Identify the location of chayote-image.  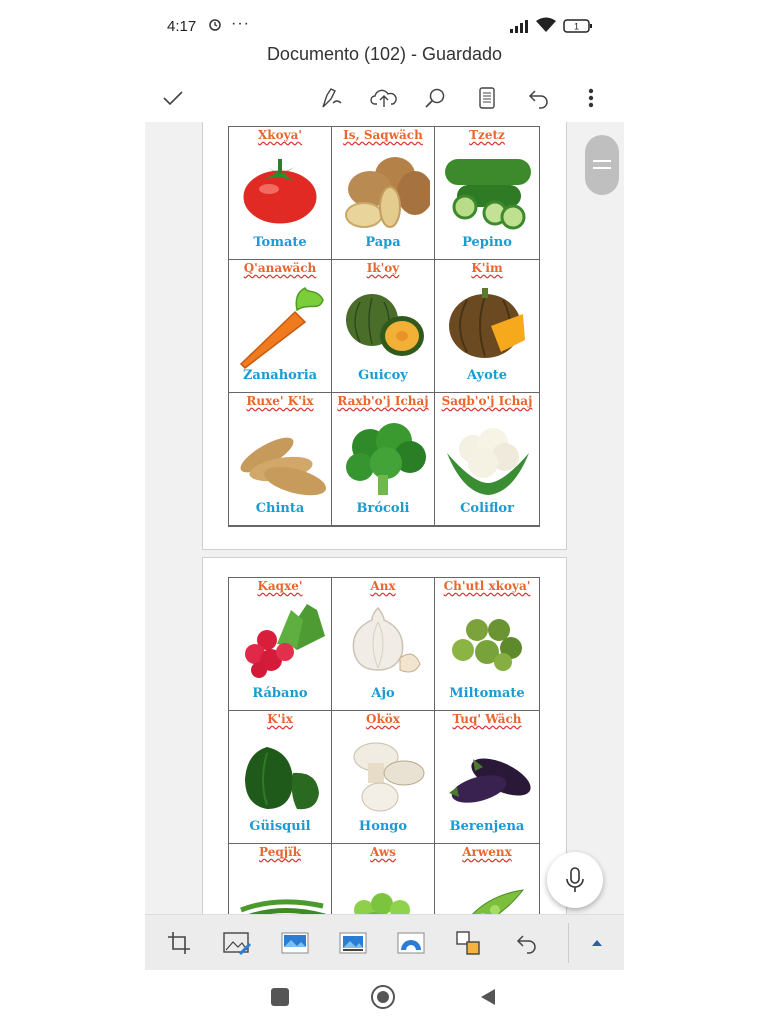
(282, 778).